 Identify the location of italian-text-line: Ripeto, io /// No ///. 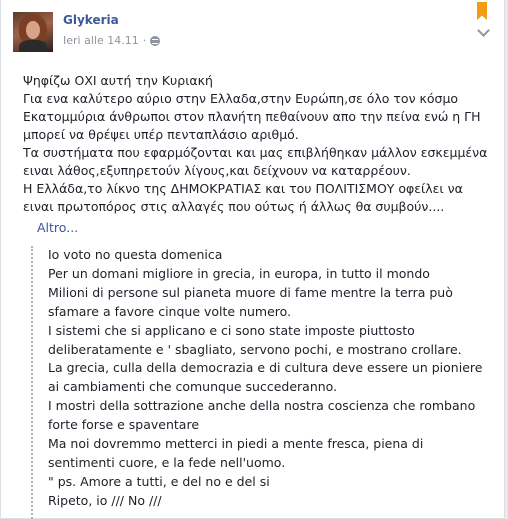
(105, 500).